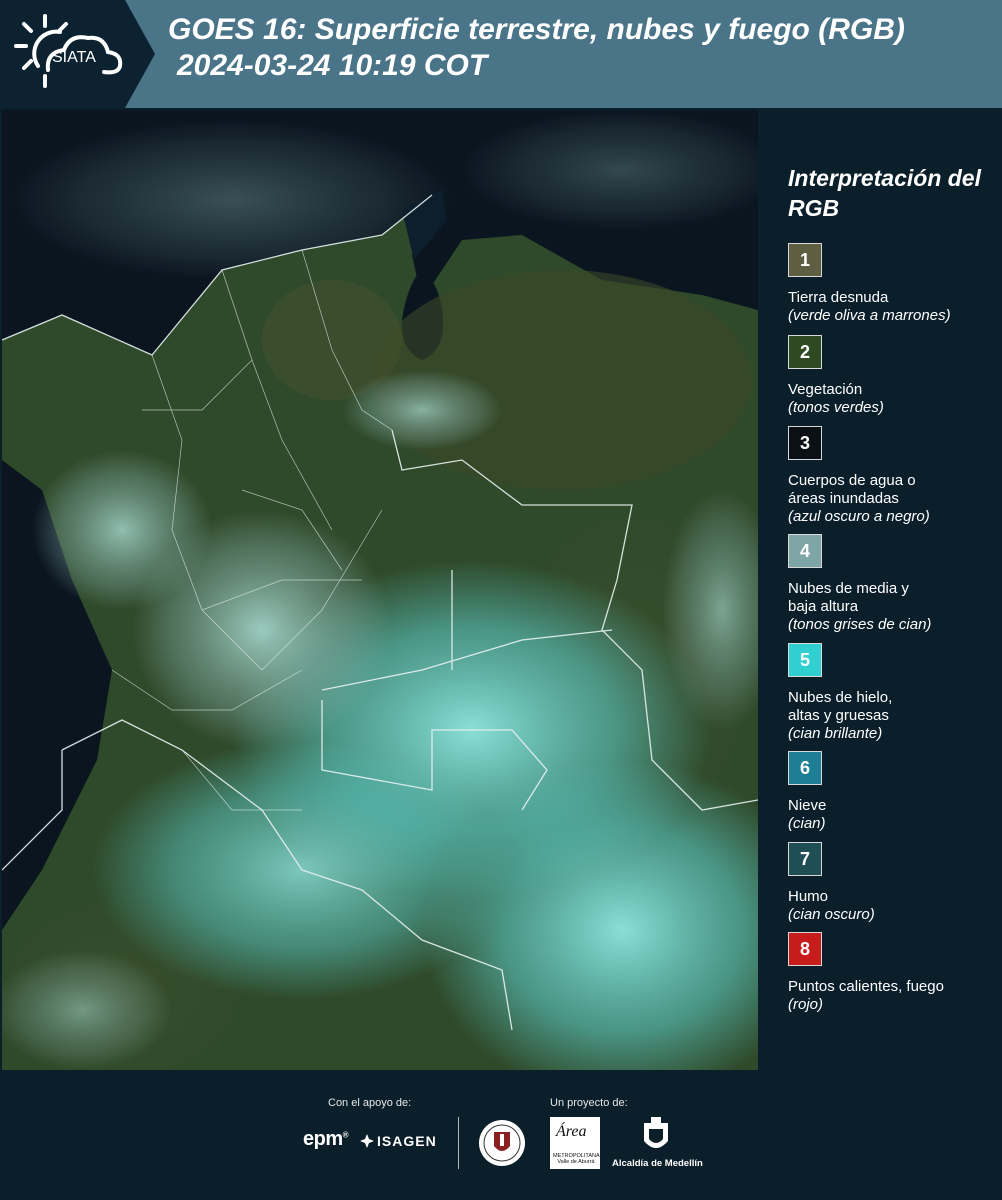 This screenshot has width=1002, height=1200. What do you see at coordinates (893, 883) in the screenshot?
I see `legend-item-smoke: 7 Humo (cian oscuro)` at bounding box center [893, 883].